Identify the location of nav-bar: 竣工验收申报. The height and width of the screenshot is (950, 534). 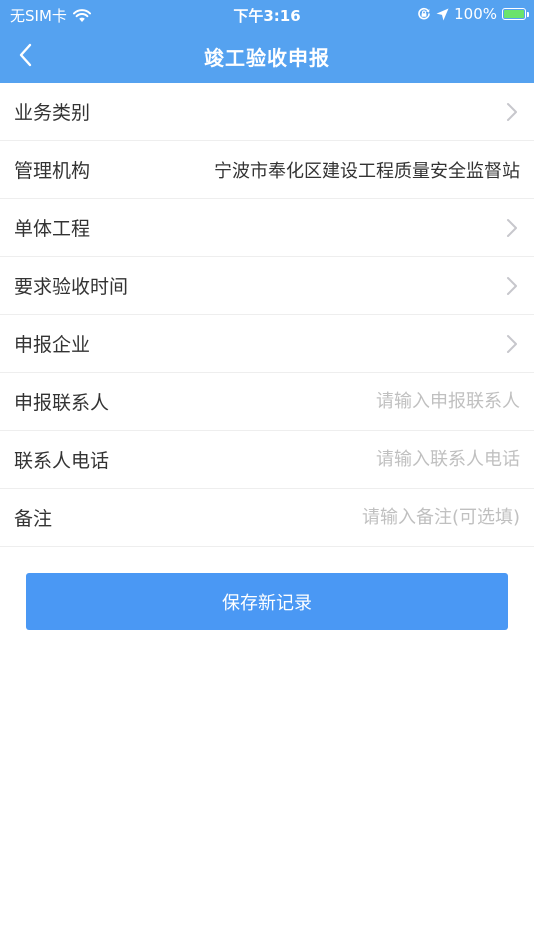
(267, 55).